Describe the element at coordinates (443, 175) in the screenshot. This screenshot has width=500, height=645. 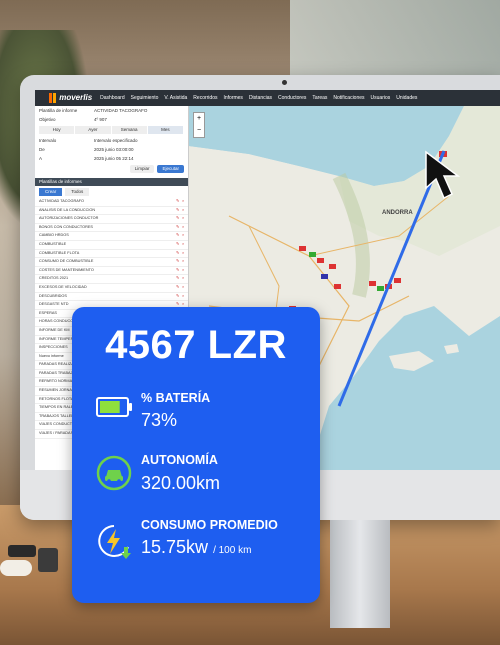
I see `cursor-arrow-icon` at that location.